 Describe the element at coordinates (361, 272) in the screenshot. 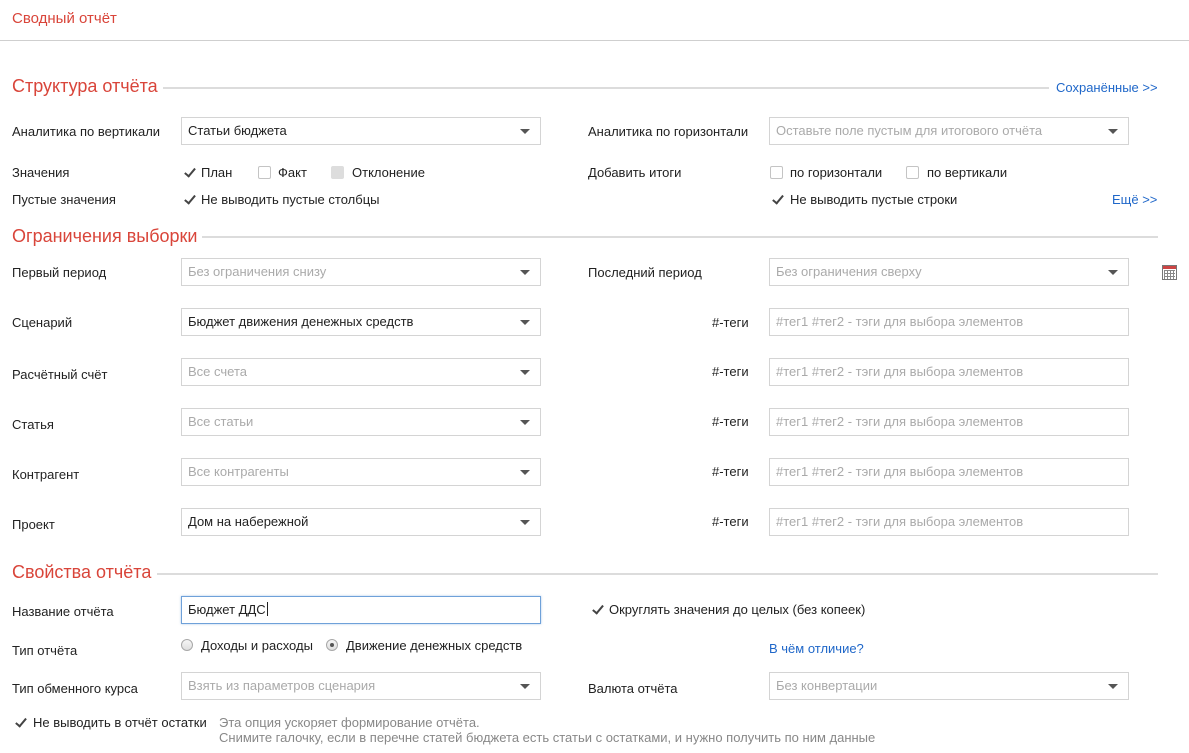

I see `first-period-select: Без ограничения снизу` at that location.